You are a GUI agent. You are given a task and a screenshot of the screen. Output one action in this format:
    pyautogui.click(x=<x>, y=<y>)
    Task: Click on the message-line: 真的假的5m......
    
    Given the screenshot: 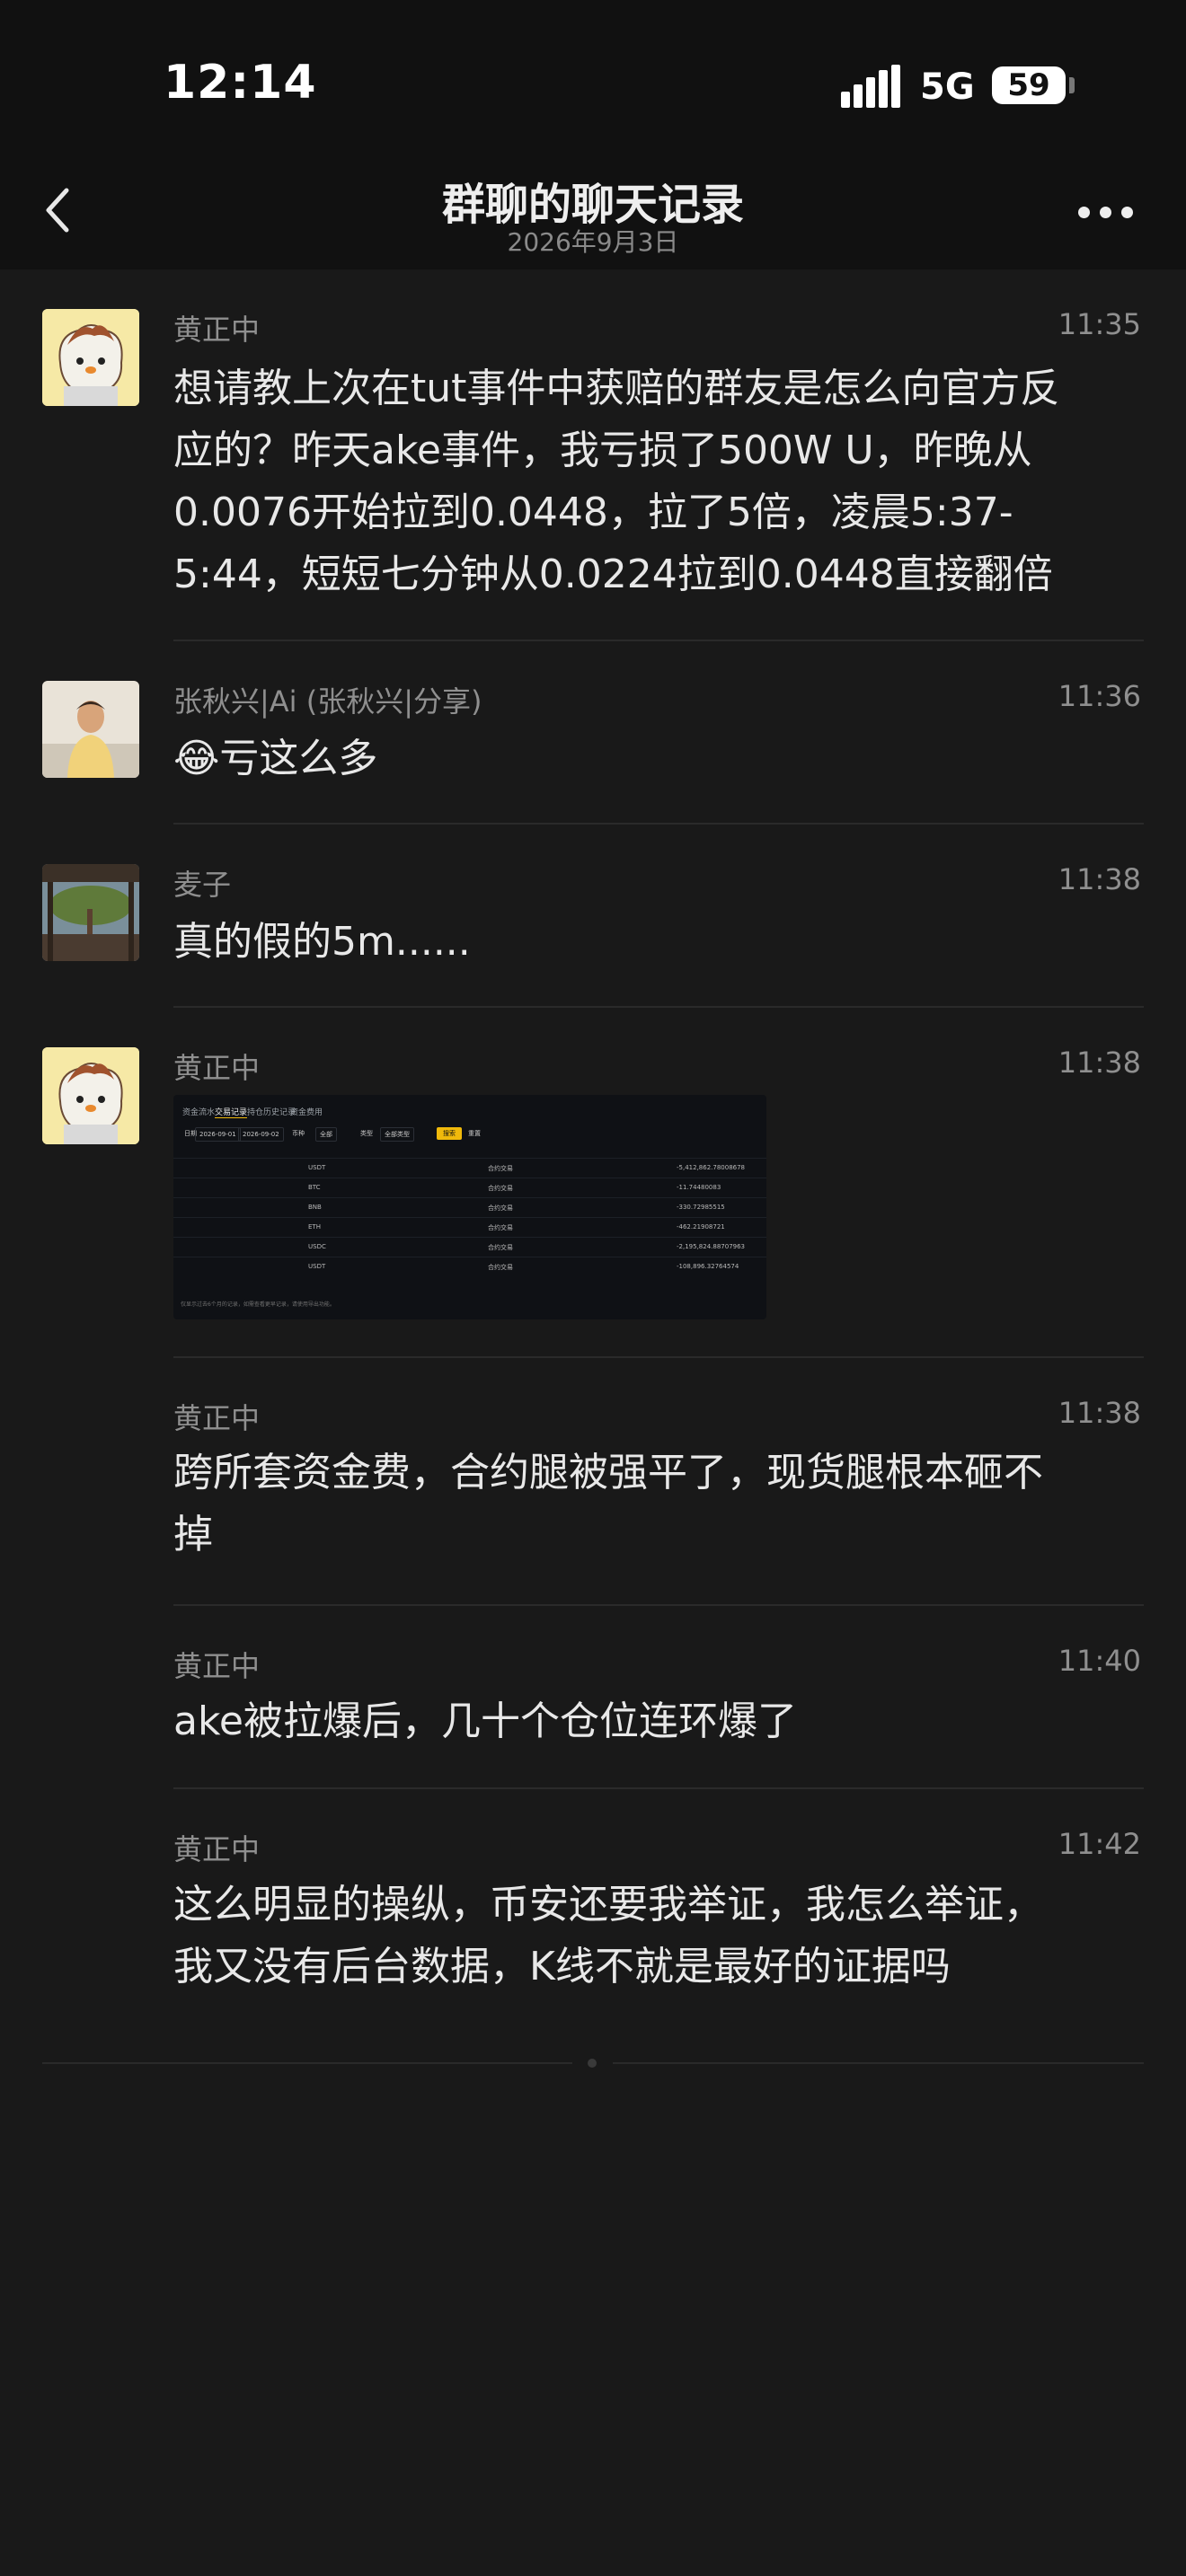 What is the action you would take?
    pyautogui.click(x=322, y=942)
    